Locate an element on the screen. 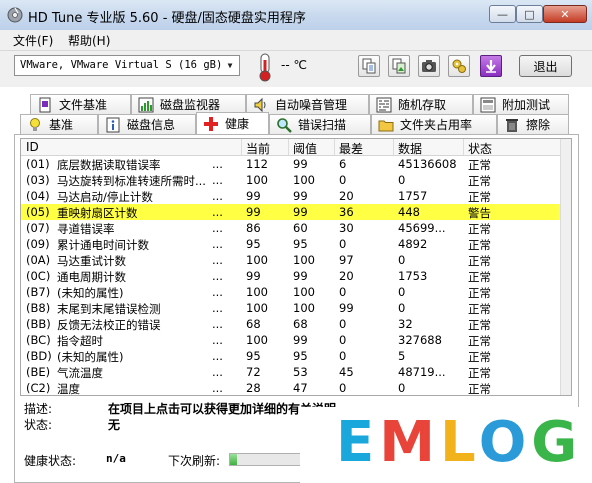  tab-label: 擦除 is located at coordinates (538, 125).